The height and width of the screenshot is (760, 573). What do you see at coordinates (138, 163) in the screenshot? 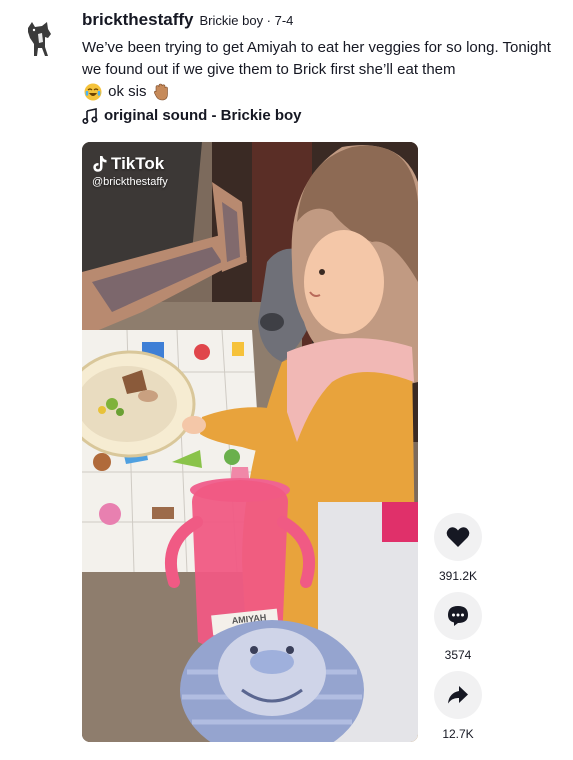
I see `watermark-brand-text: TikTok` at bounding box center [138, 163].